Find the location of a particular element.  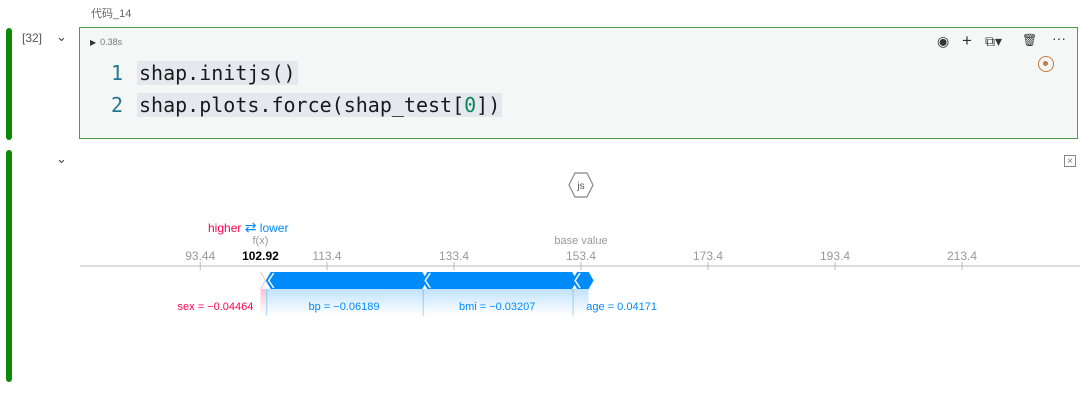

segment-shade-sex is located at coordinates (263, 302).